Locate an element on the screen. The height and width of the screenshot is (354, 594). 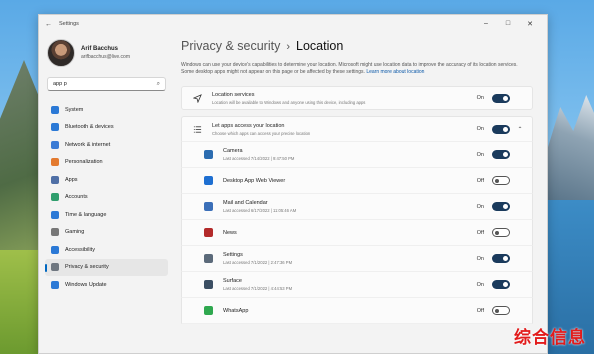
location-arrow-icon is located at coordinates (197, 98).